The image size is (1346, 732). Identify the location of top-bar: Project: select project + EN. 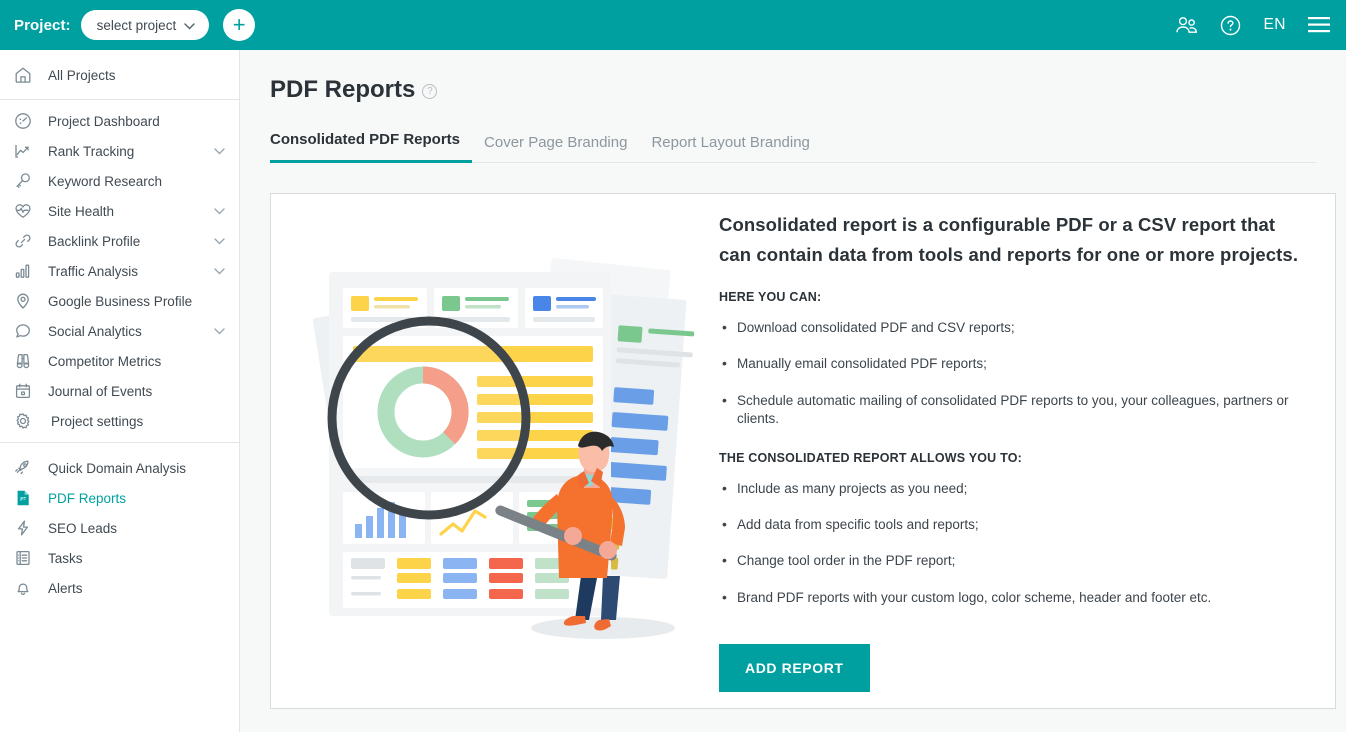
(673, 25).